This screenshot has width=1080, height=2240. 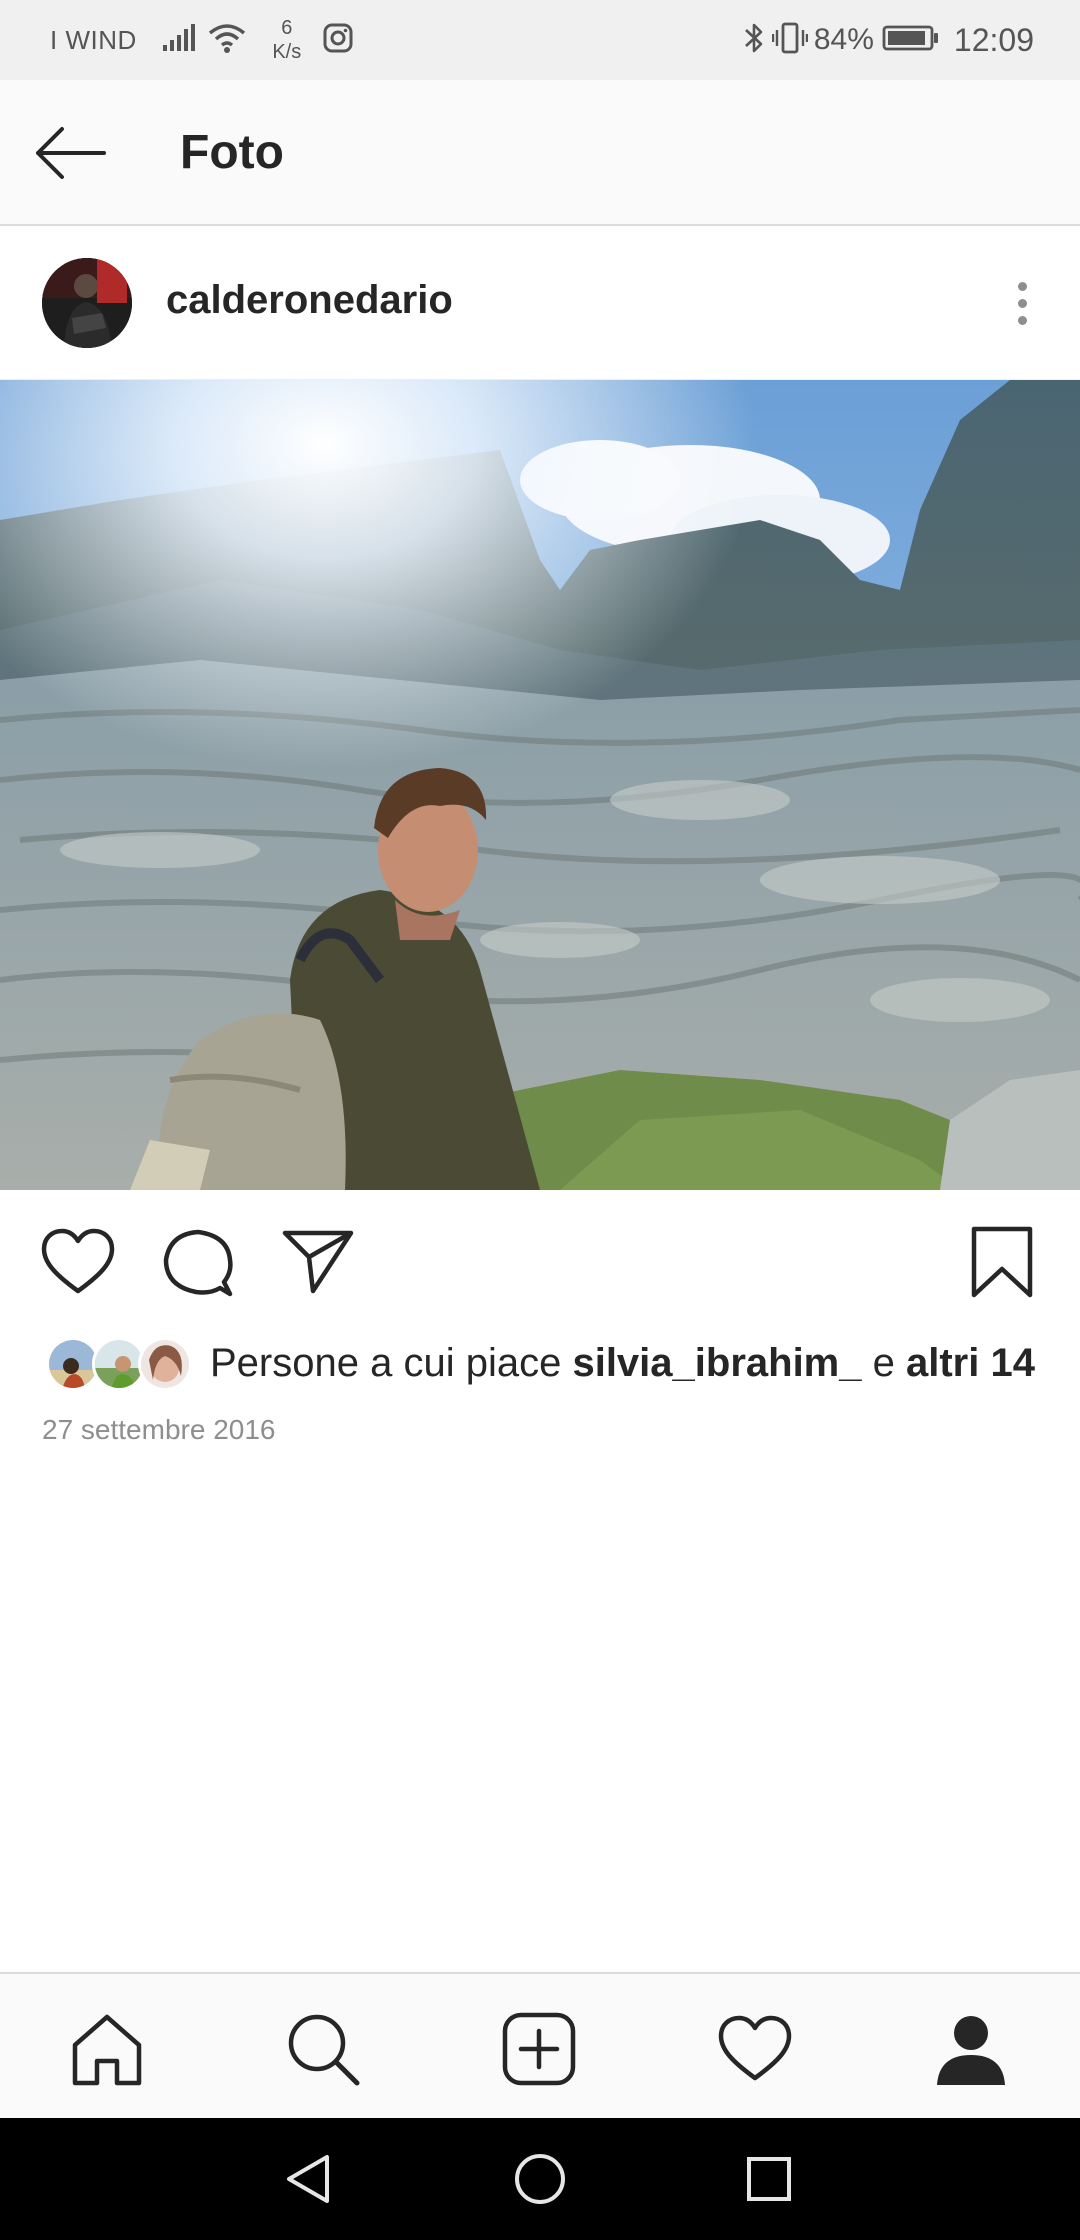 I want to click on user-avatar, so click(x=87, y=303).